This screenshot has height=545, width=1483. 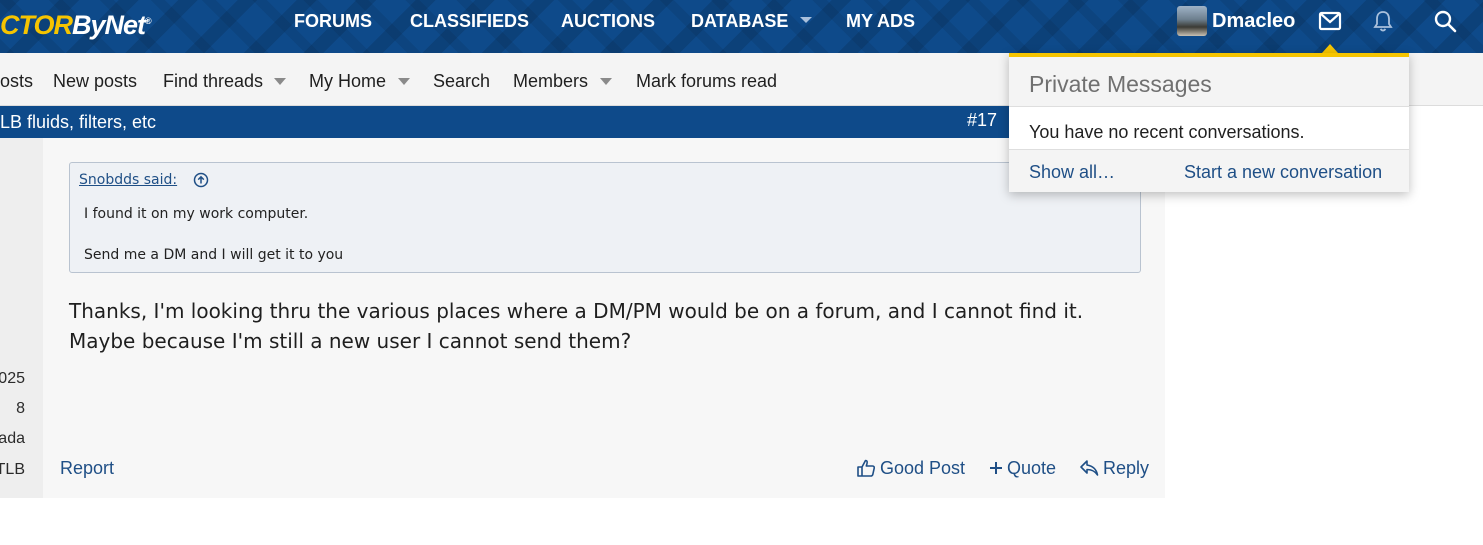 What do you see at coordinates (606, 81) in the screenshot?
I see `members-dropdown-icon` at bounding box center [606, 81].